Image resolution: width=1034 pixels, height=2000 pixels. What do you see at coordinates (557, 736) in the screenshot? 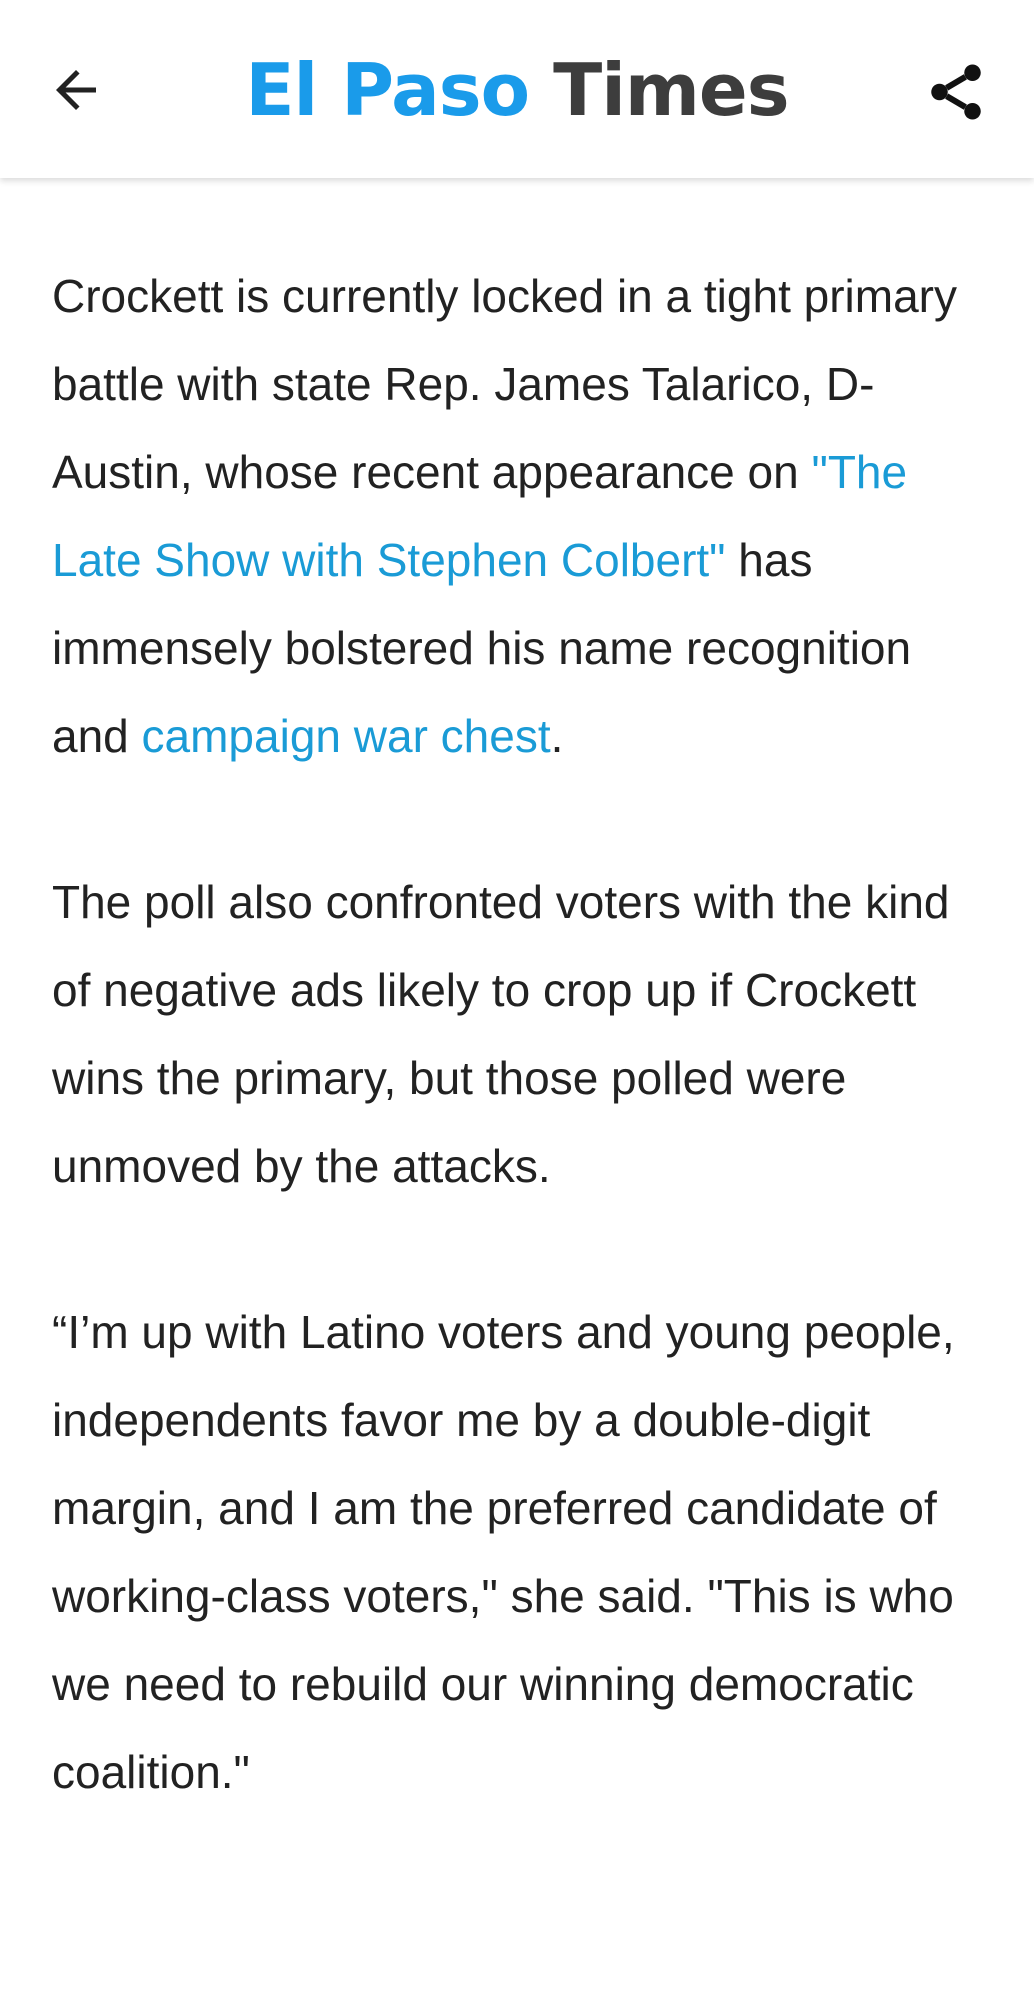
I see `paragraph-text: .` at bounding box center [557, 736].